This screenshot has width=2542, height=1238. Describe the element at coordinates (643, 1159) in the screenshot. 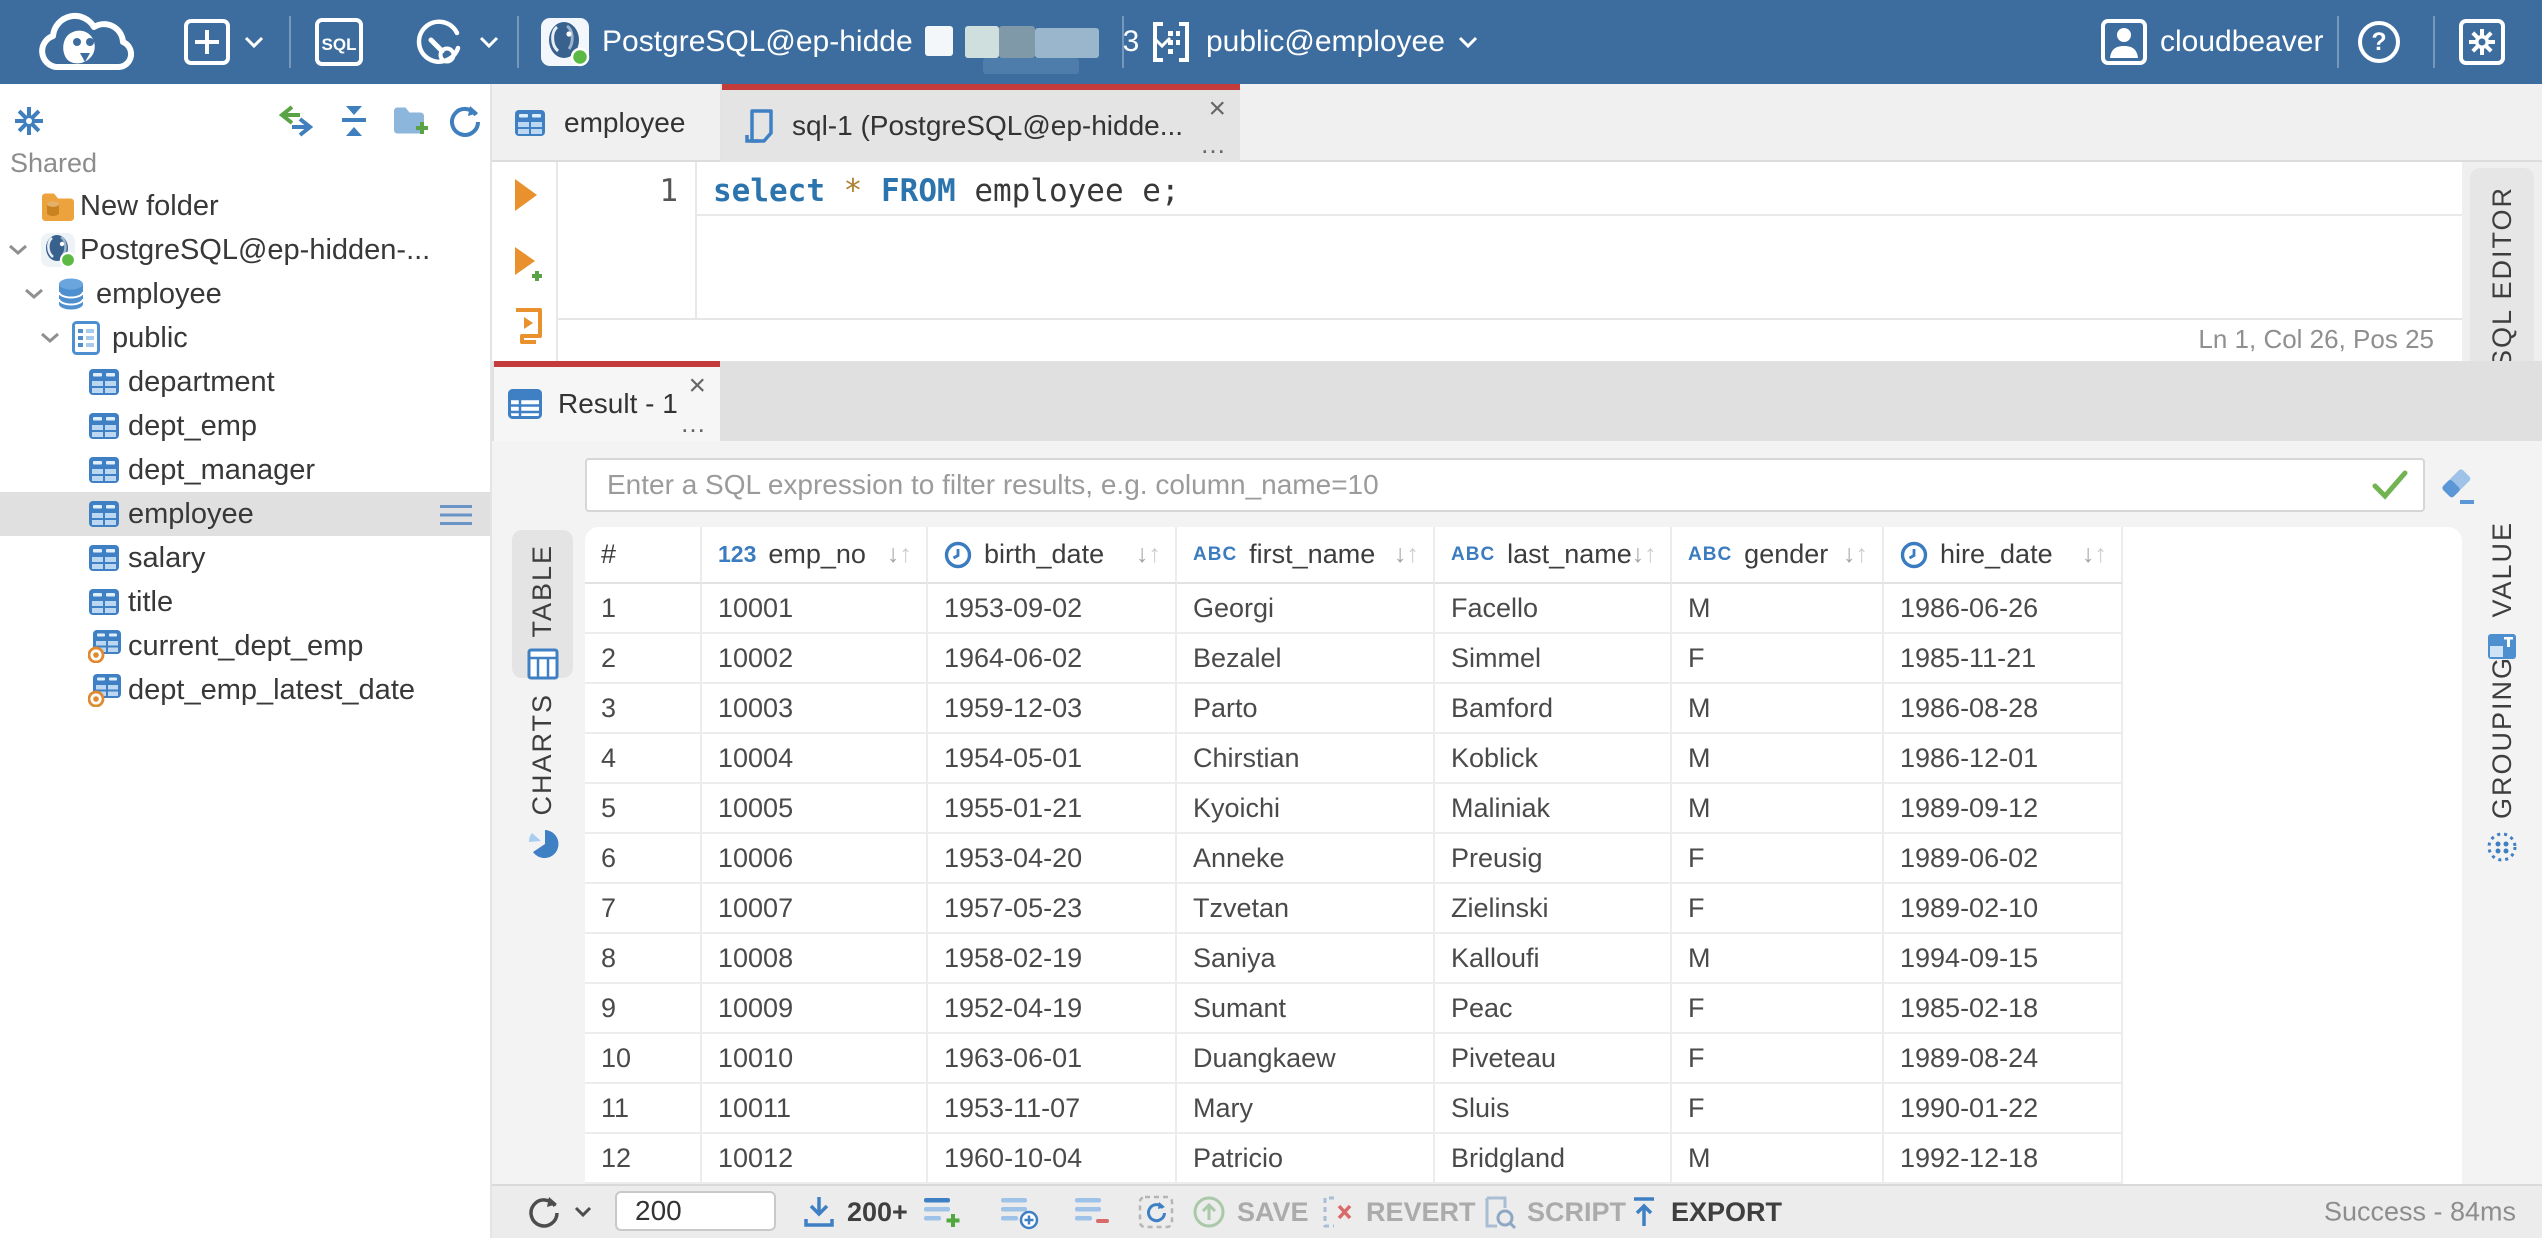

I see `table-cell-rownum: 12` at that location.